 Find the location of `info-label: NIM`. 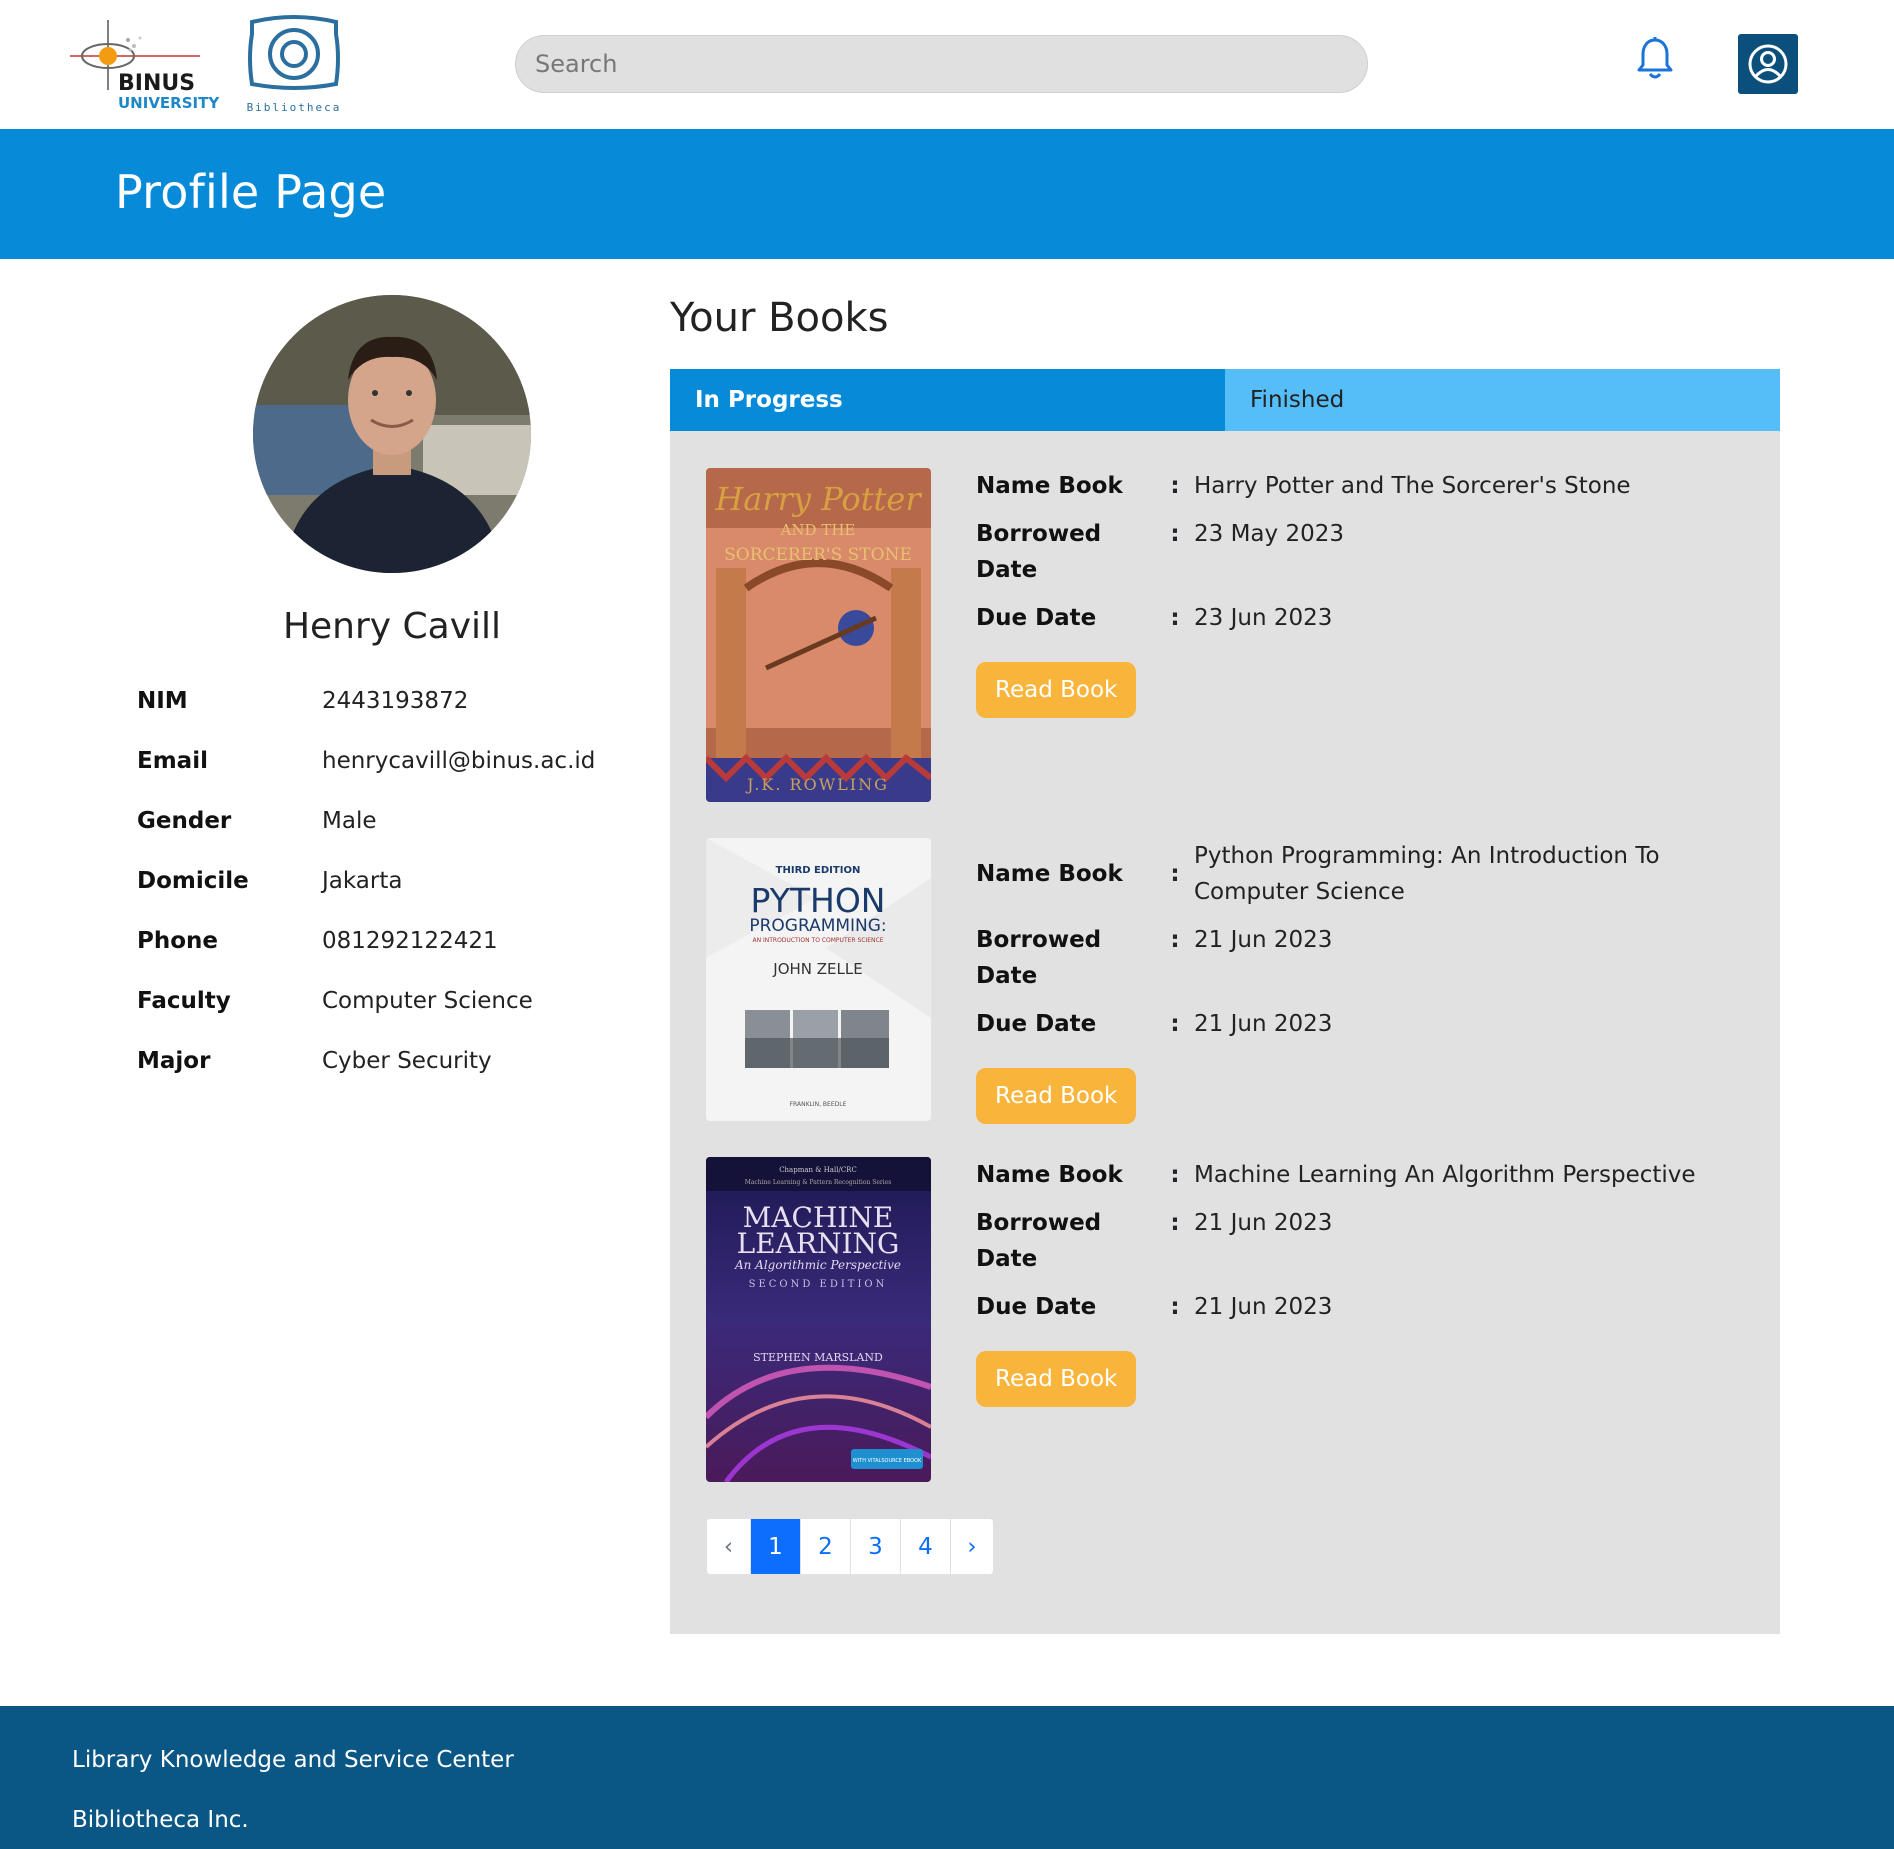

info-label: NIM is located at coordinates (162, 701).